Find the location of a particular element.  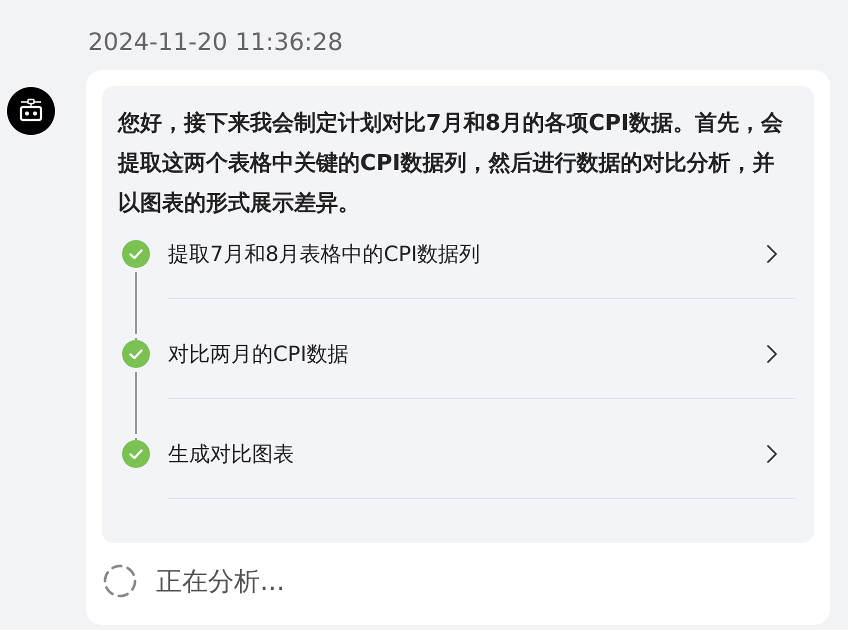

timestamp: 2024-11-20 11:36:28 is located at coordinates (215, 42).